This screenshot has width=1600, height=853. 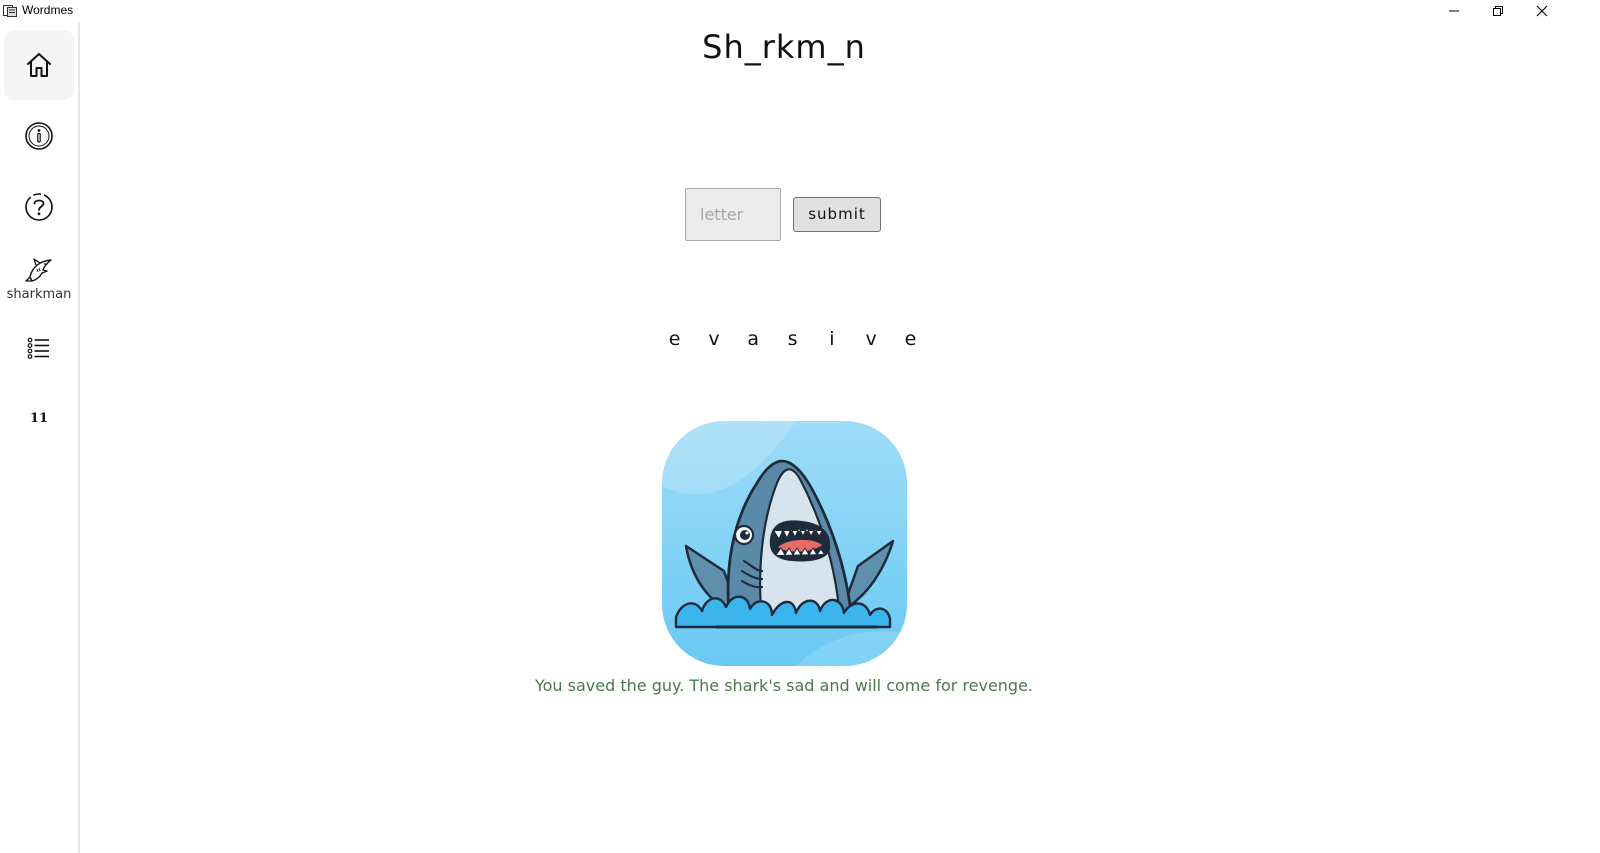 I want to click on submit-button: submit, so click(x=837, y=214).